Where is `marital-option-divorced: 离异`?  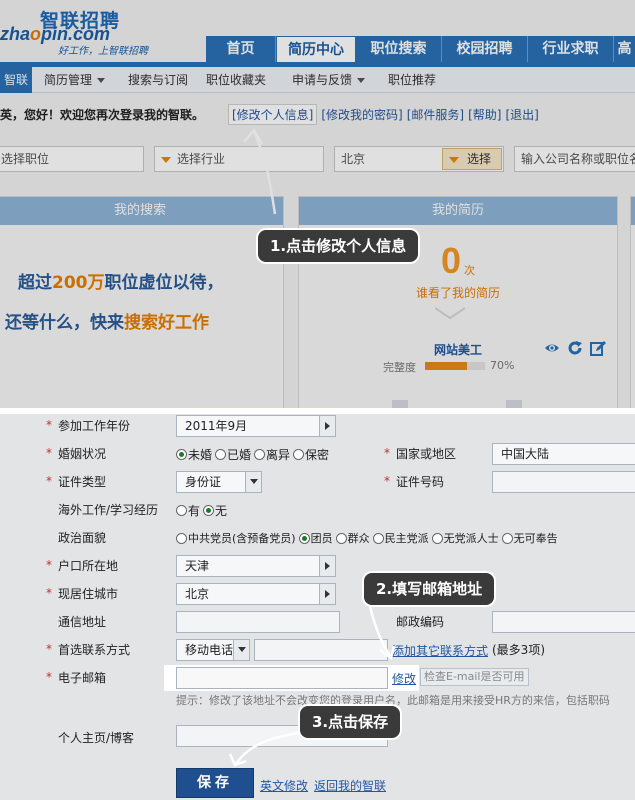 marital-option-divorced: 离异 is located at coordinates (272, 454).